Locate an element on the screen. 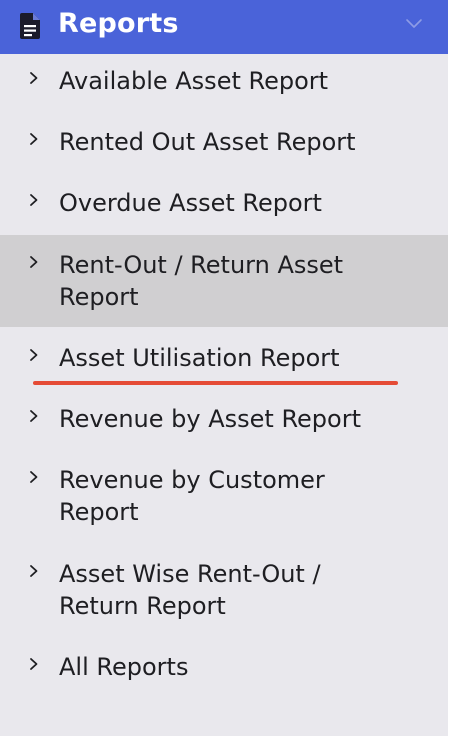 Image resolution: width=454 pixels, height=736 pixels. reports-section-header: Reports is located at coordinates (224, 27).